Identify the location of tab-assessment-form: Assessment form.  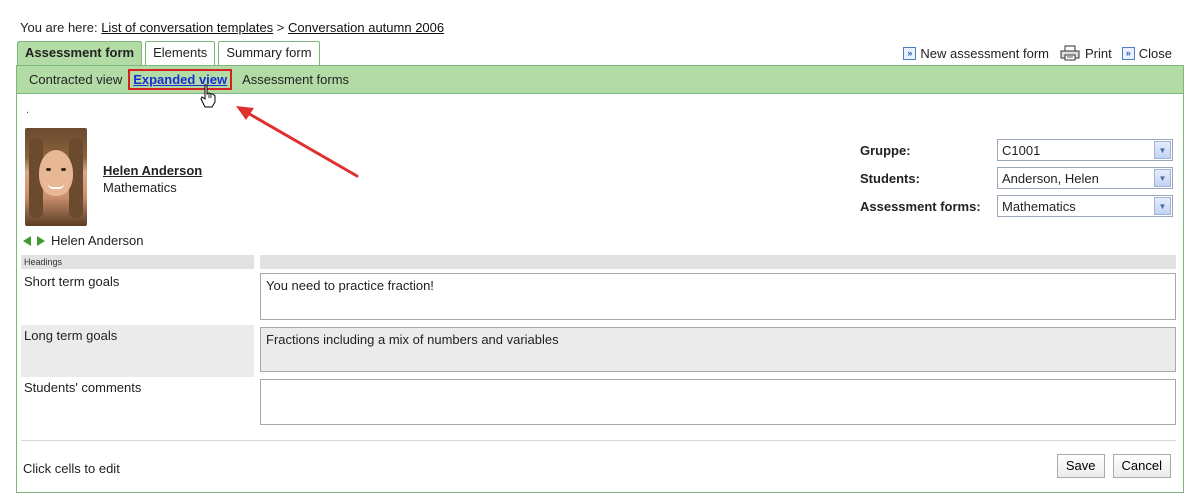
(80, 53).